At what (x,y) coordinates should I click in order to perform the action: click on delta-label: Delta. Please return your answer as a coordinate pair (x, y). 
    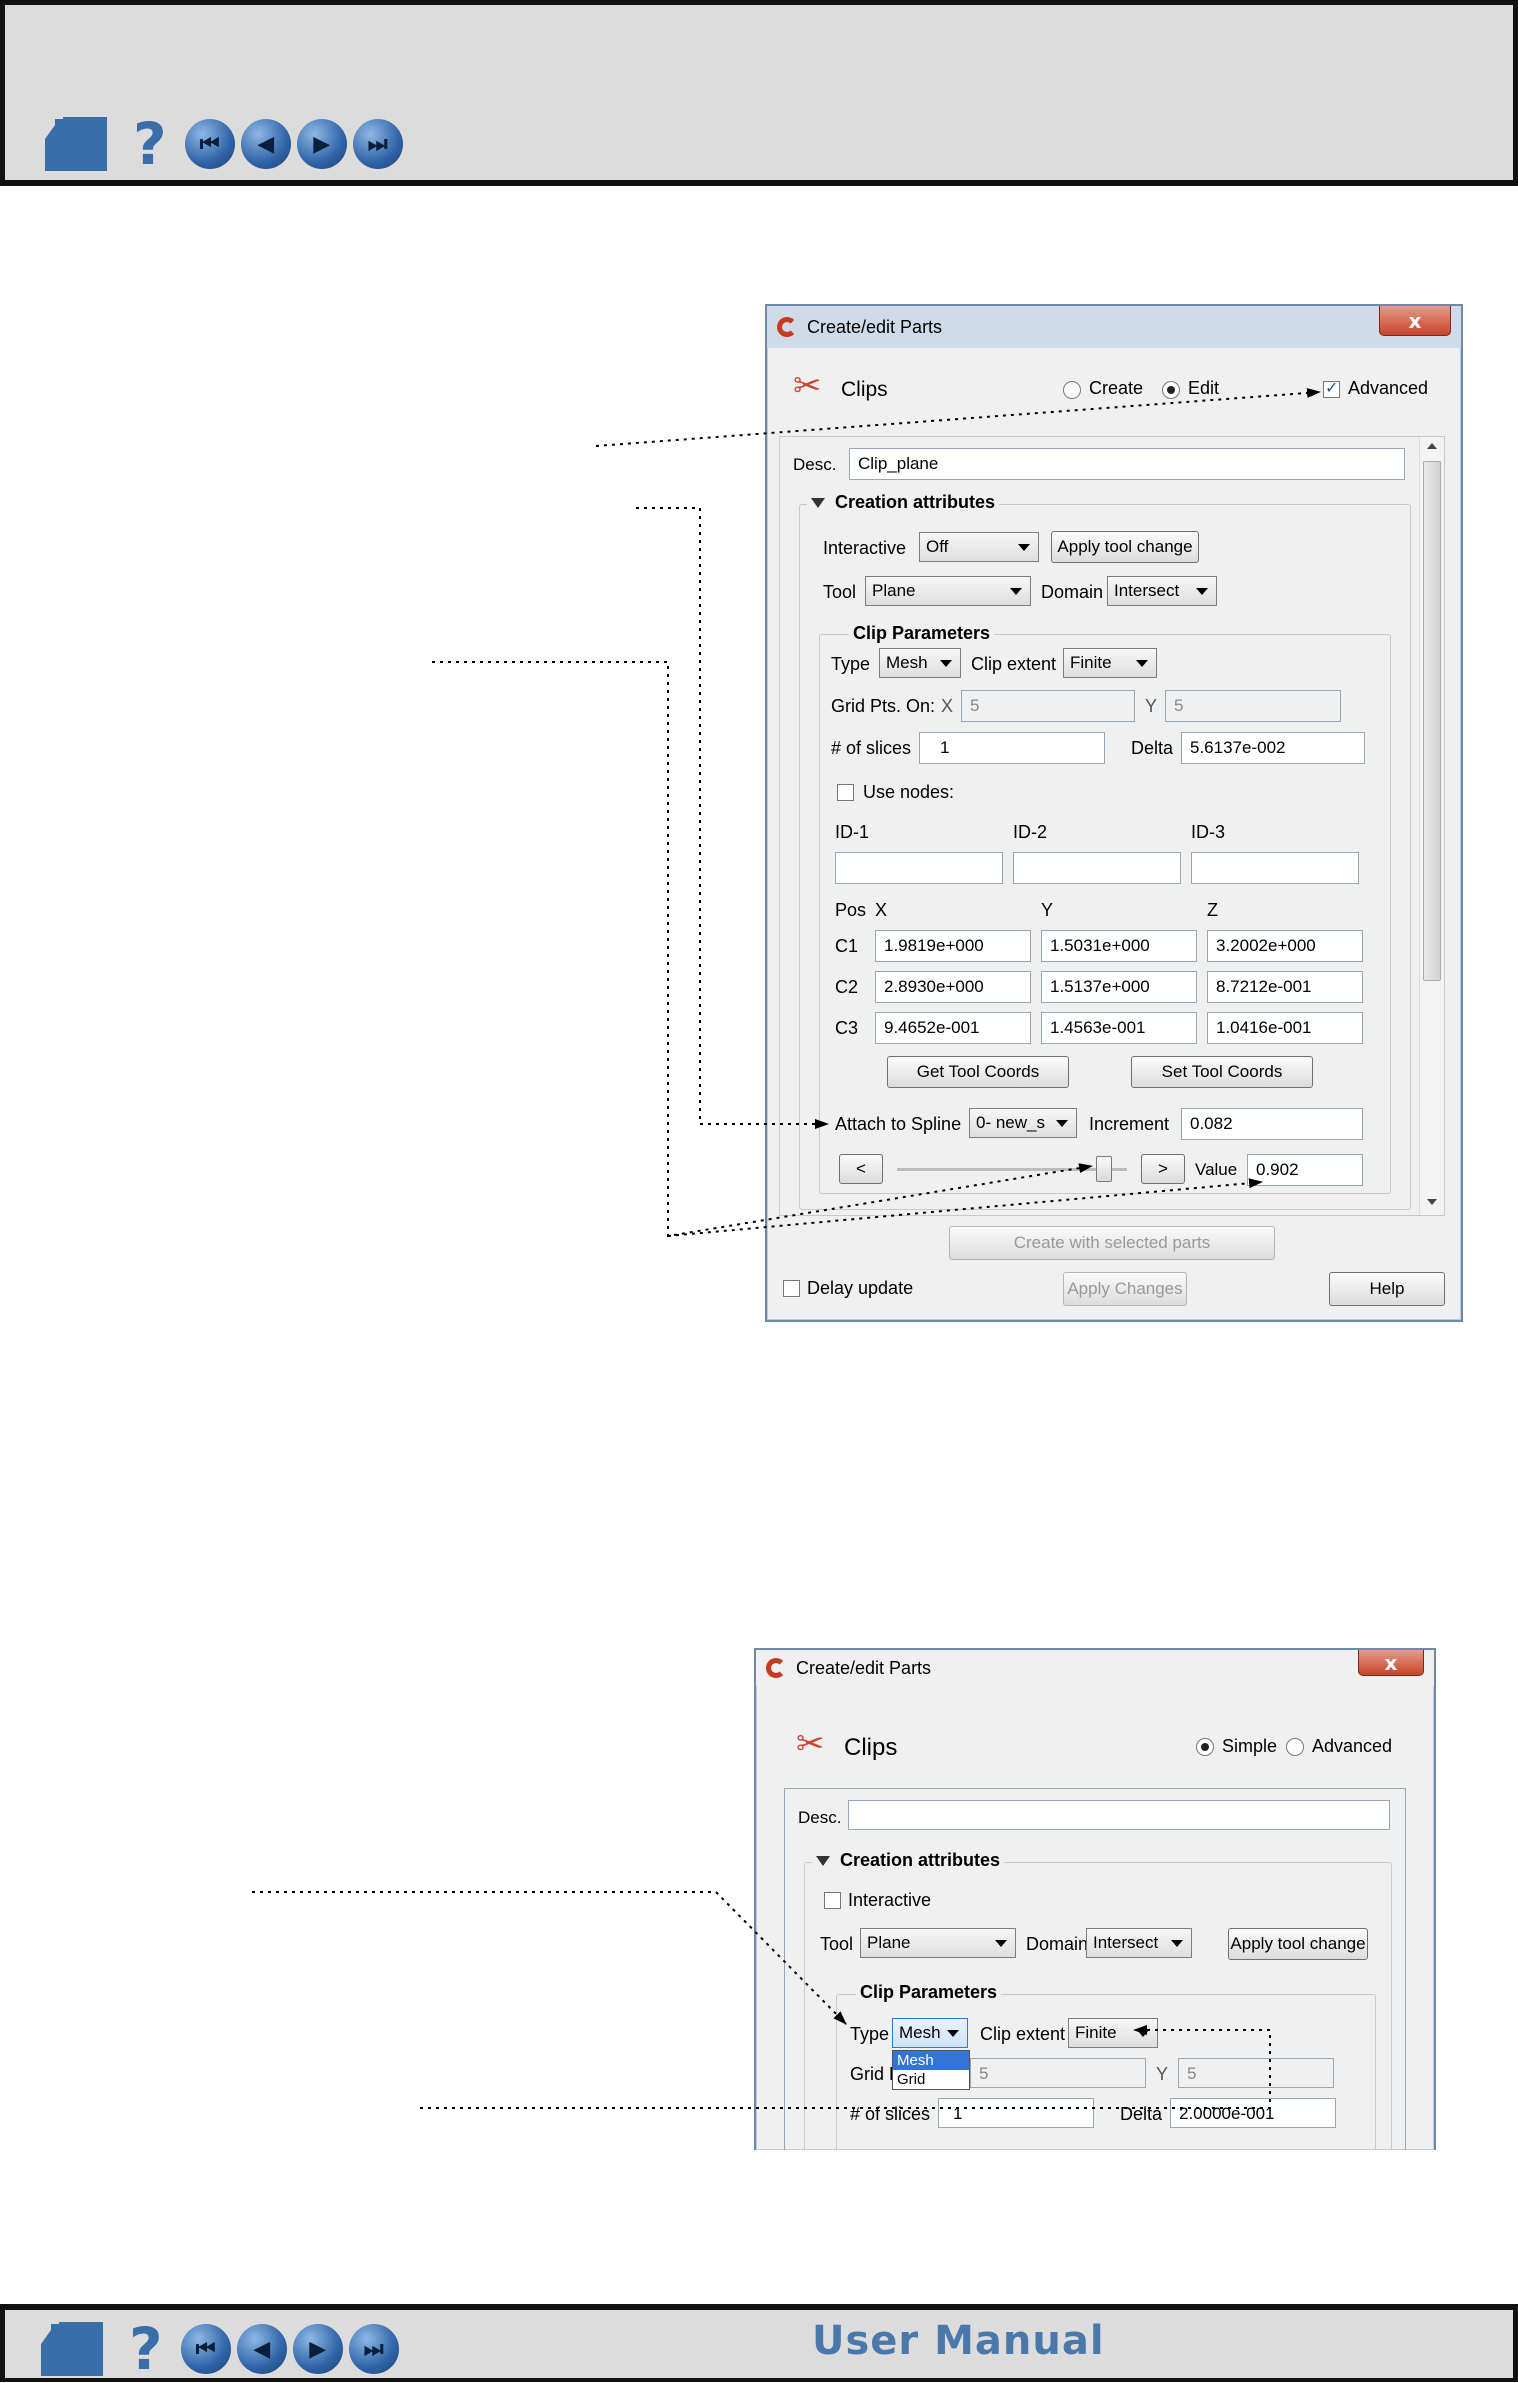
    Looking at the image, I should click on (1152, 748).